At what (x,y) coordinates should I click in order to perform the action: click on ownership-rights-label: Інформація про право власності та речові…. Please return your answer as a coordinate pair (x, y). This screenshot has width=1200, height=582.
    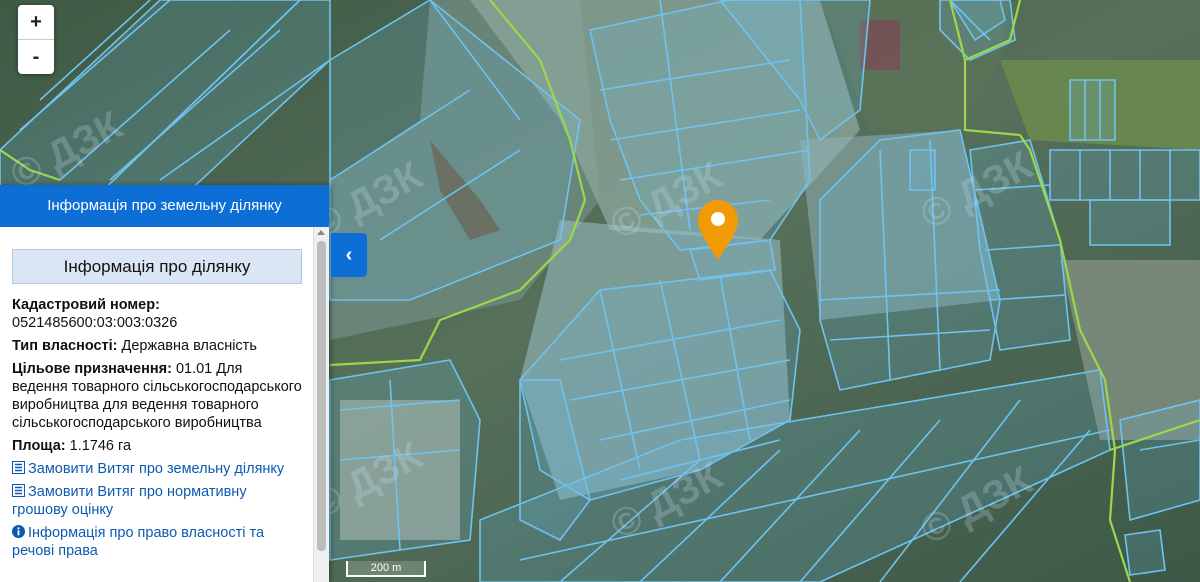
    Looking at the image, I should click on (138, 542).